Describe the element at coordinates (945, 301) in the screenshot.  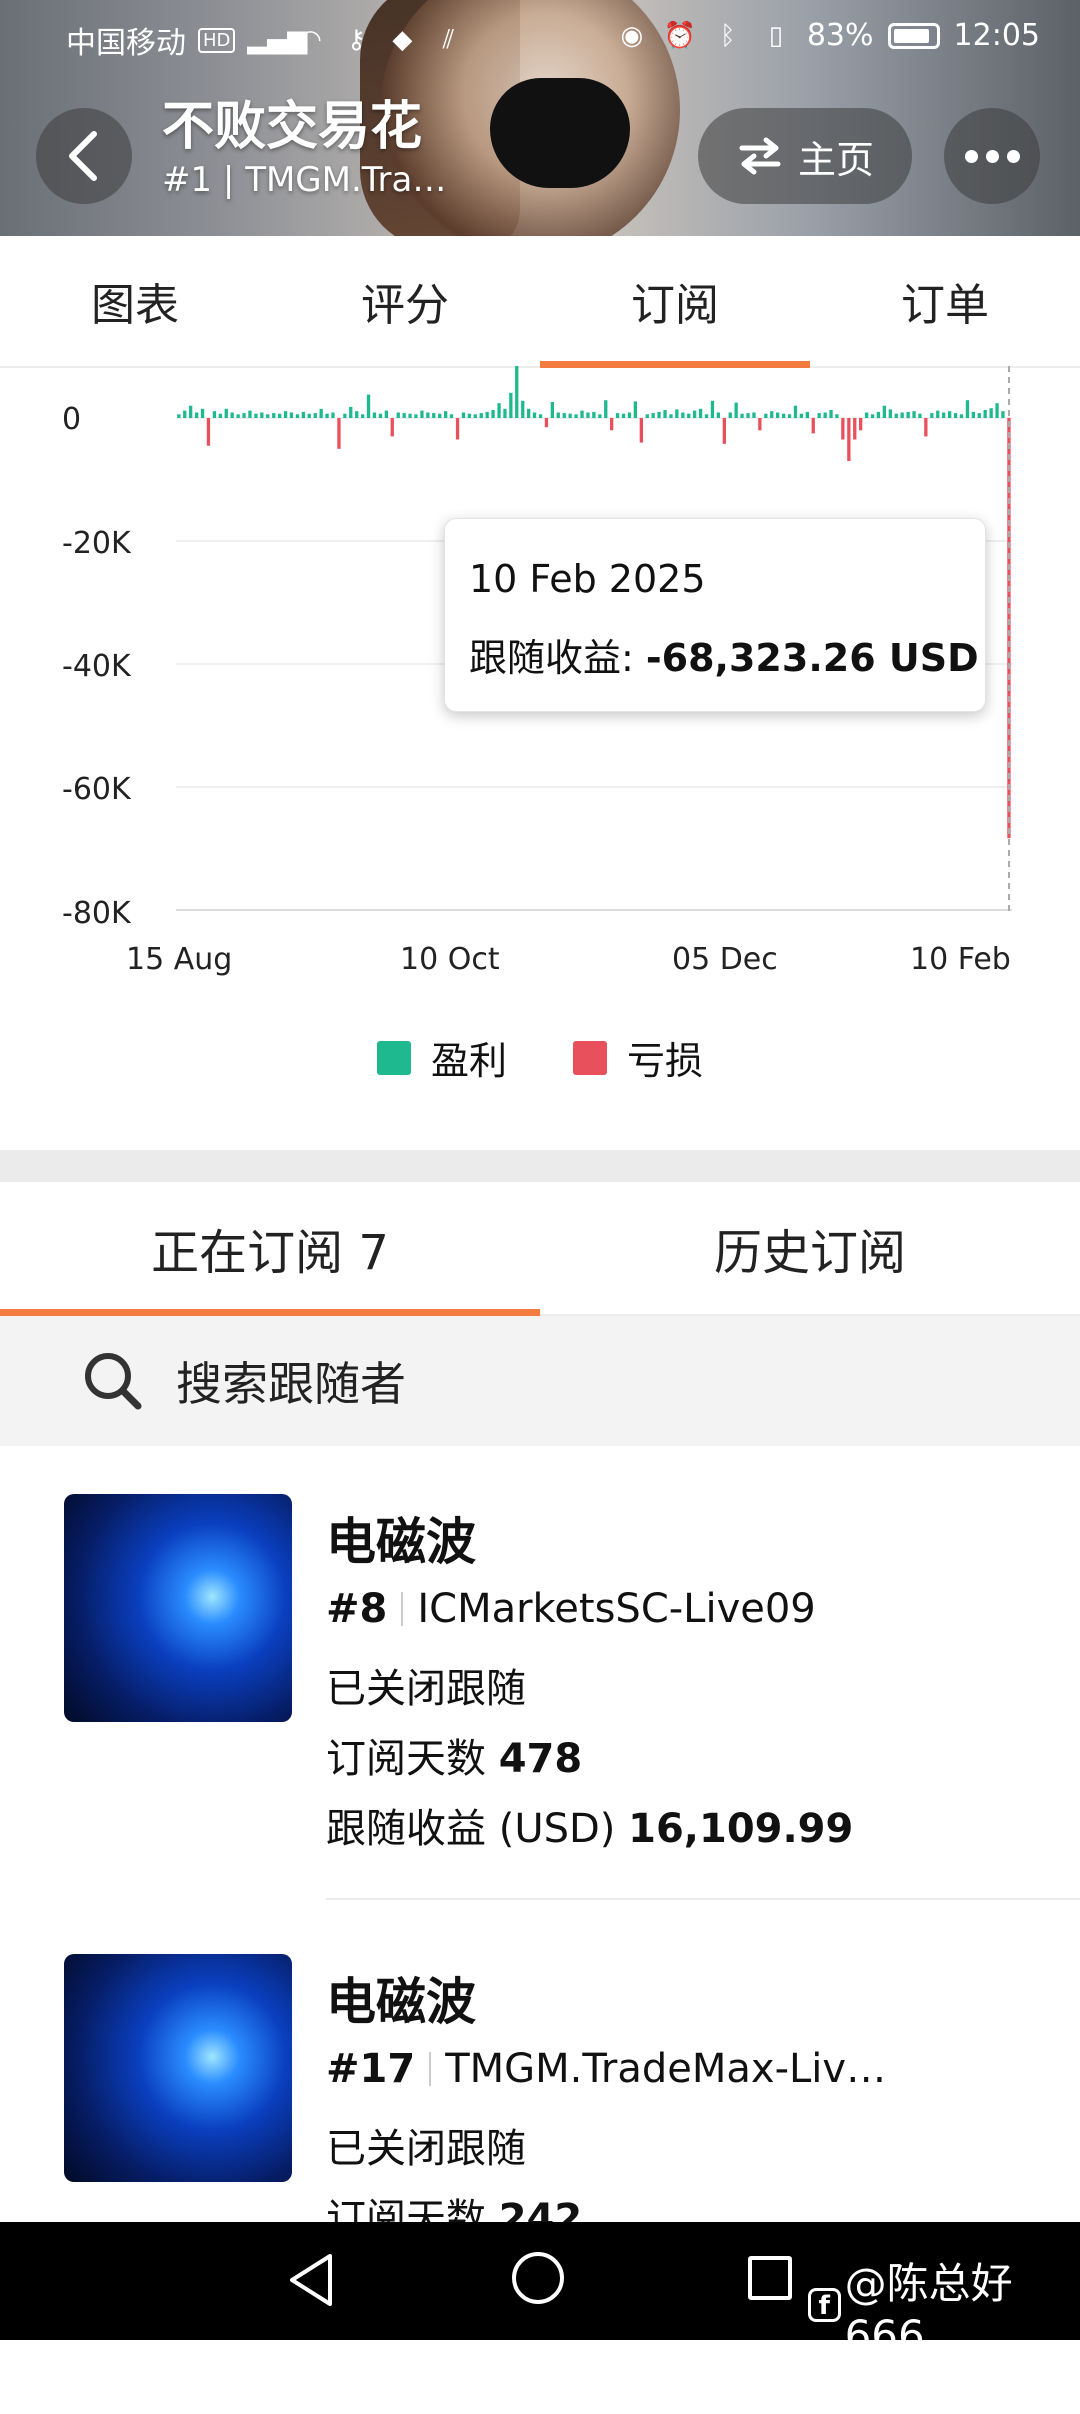
I see `tab-orders: 订单` at that location.